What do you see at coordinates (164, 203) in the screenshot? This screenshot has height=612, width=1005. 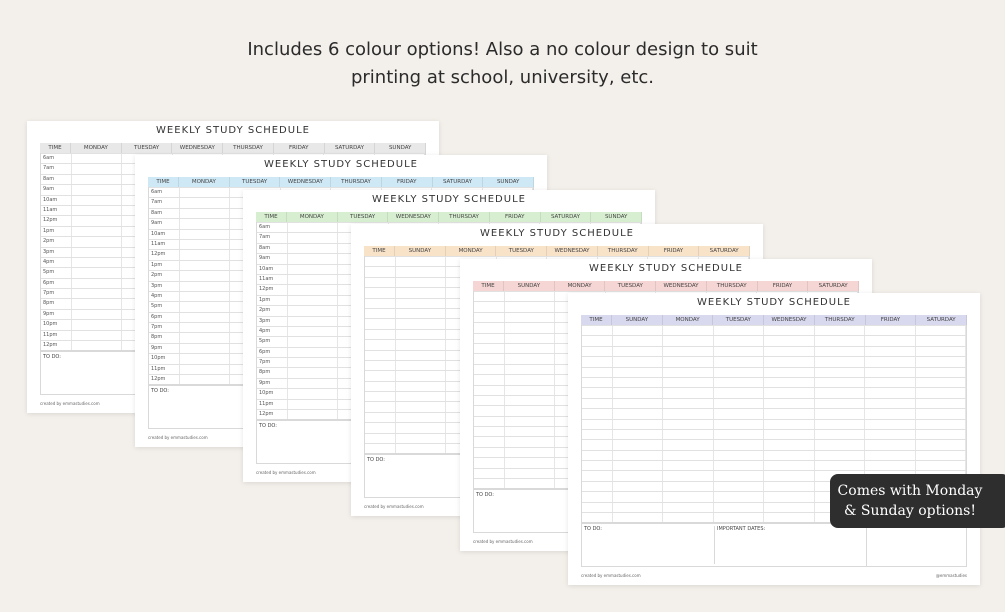 I see `time-cell: 7am` at bounding box center [164, 203].